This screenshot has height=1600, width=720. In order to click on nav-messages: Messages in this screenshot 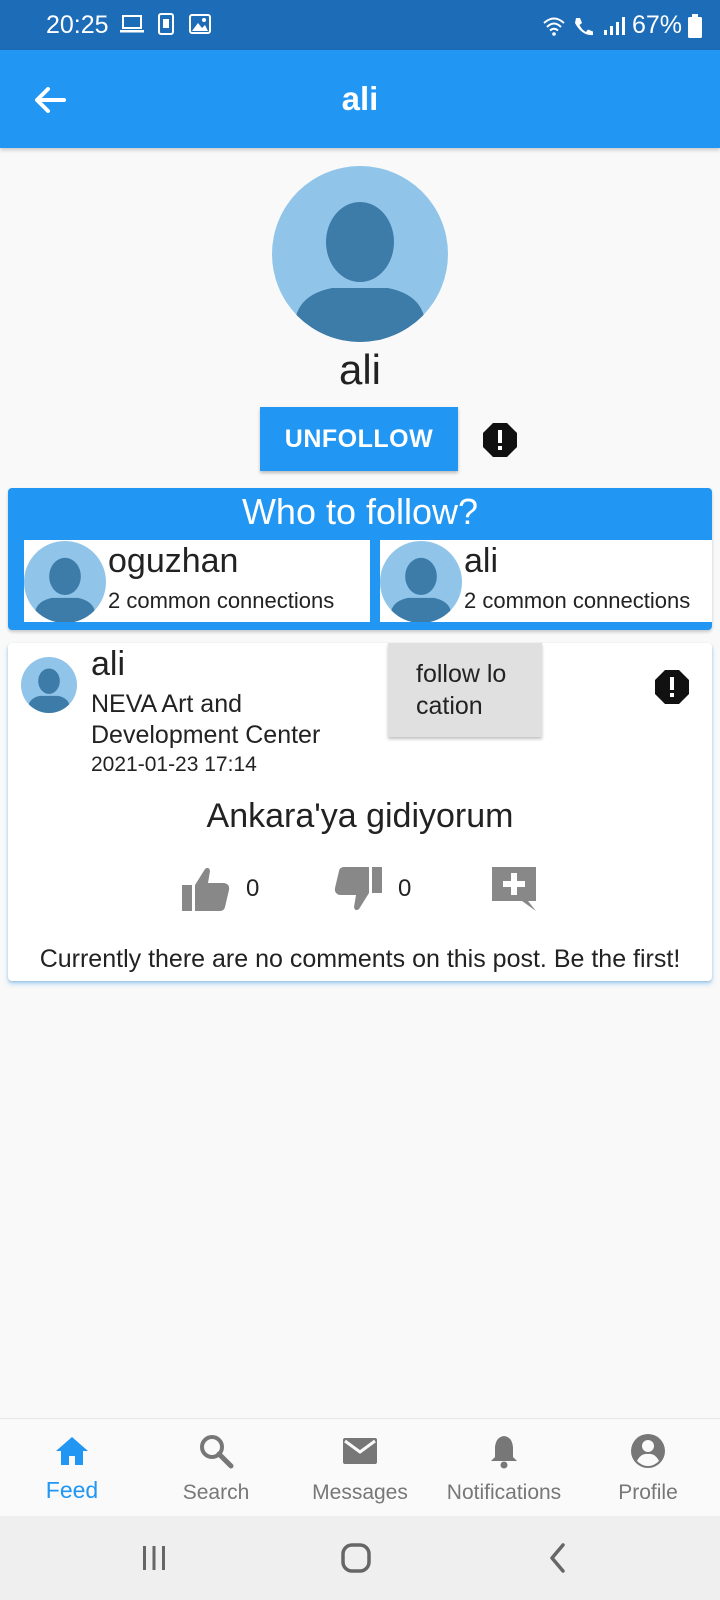, I will do `click(360, 1468)`.